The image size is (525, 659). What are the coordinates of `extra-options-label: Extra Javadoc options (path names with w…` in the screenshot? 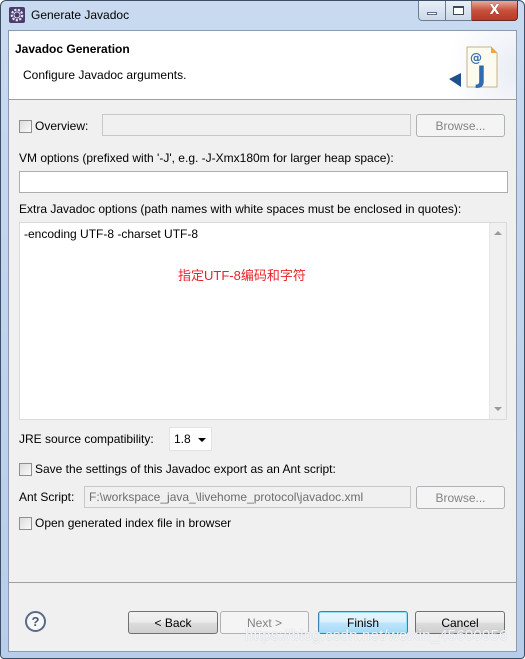 It's located at (240, 209).